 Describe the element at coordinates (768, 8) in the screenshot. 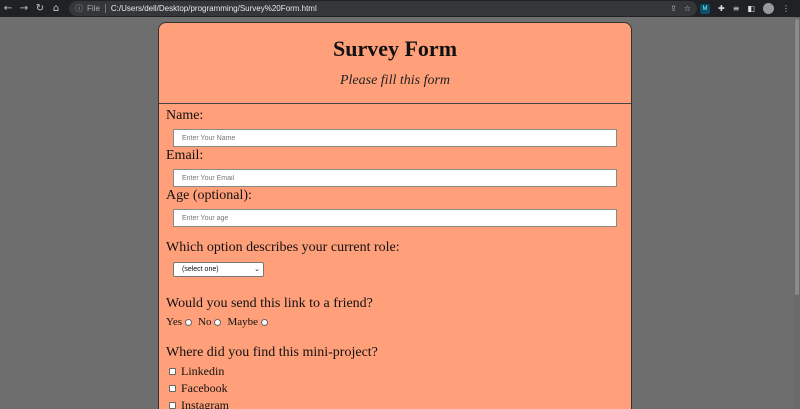

I see `profile-avatar-icon` at that location.